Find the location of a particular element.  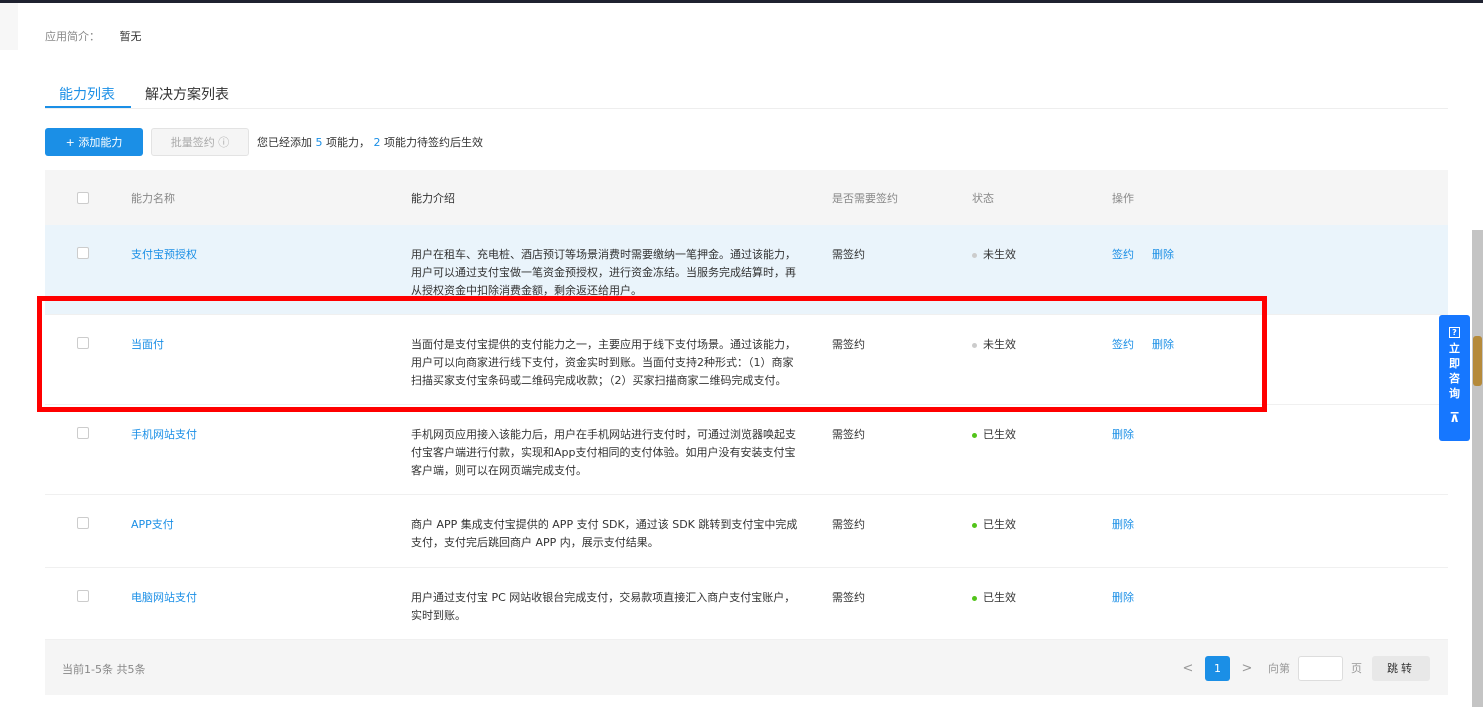

capability-name-link: 支付宝预授权 is located at coordinates (164, 255).